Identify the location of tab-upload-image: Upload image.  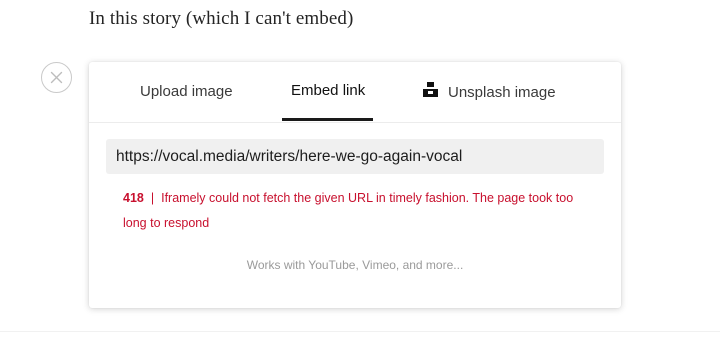
(186, 91).